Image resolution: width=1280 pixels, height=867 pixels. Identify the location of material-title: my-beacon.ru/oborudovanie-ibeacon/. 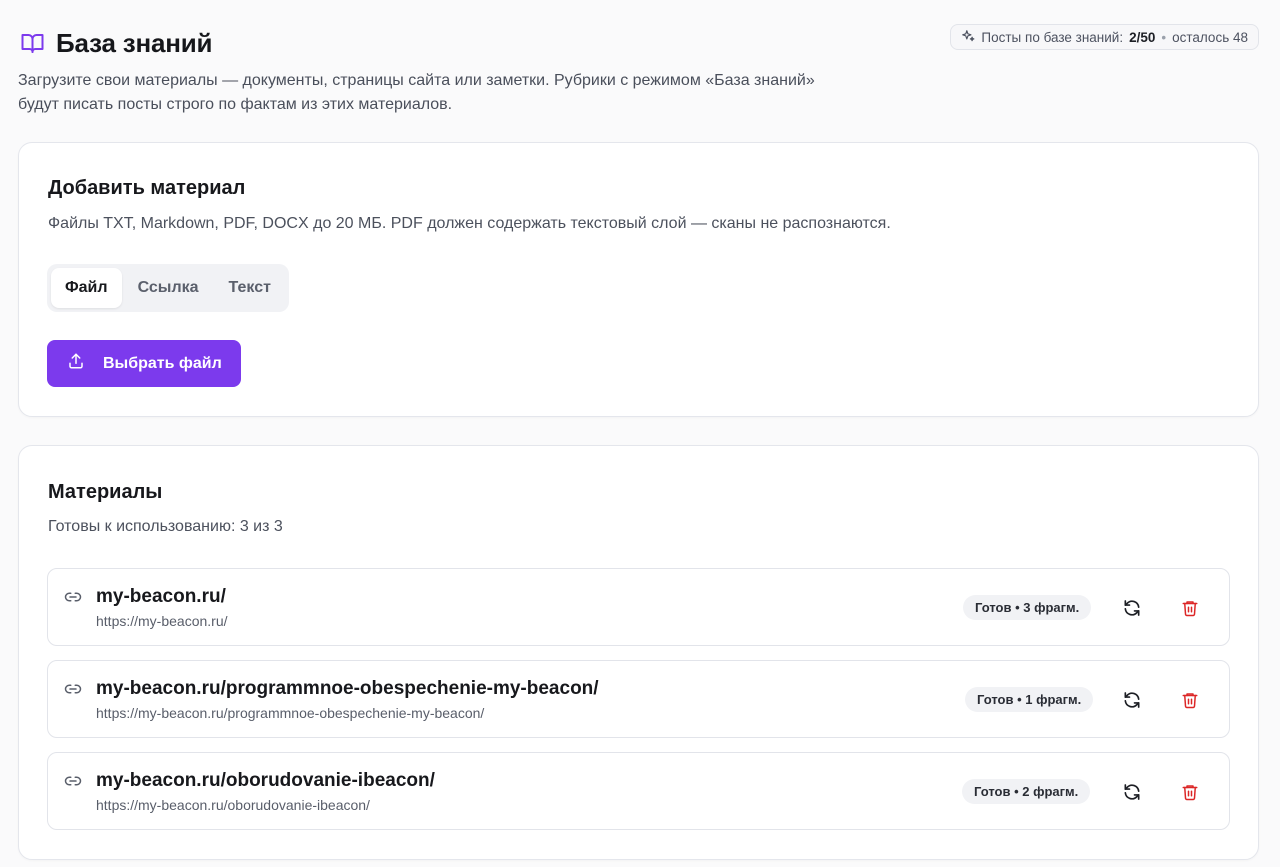
(265, 781).